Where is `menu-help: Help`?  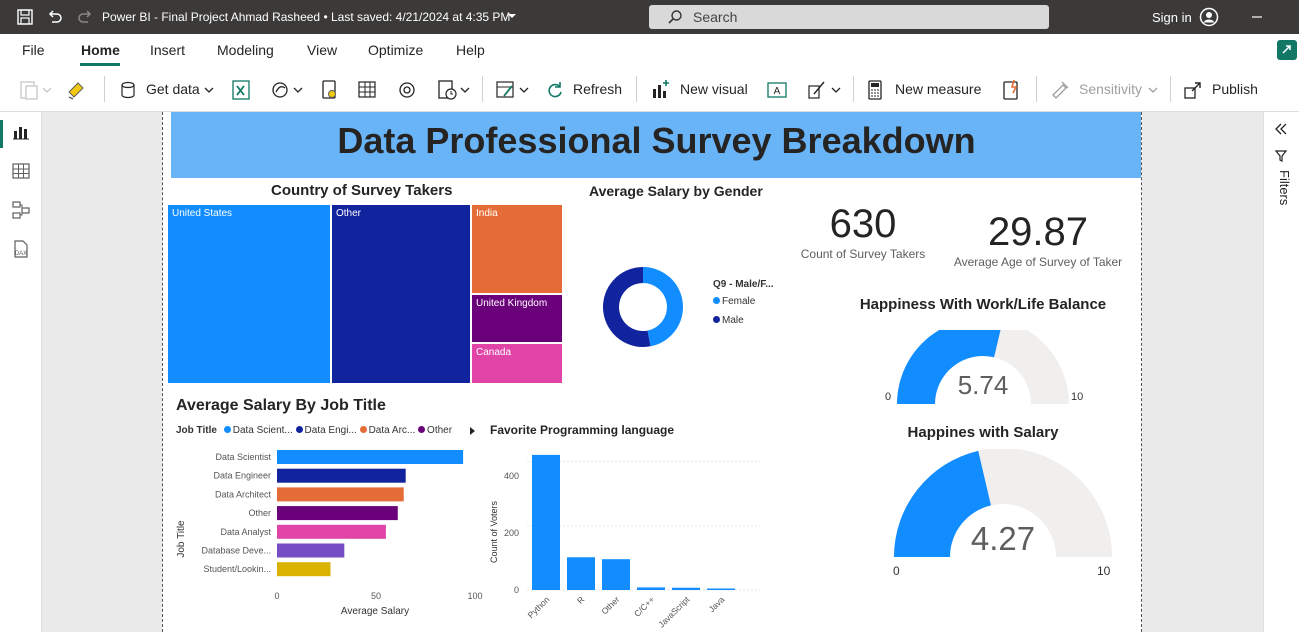
menu-help: Help is located at coordinates (470, 50).